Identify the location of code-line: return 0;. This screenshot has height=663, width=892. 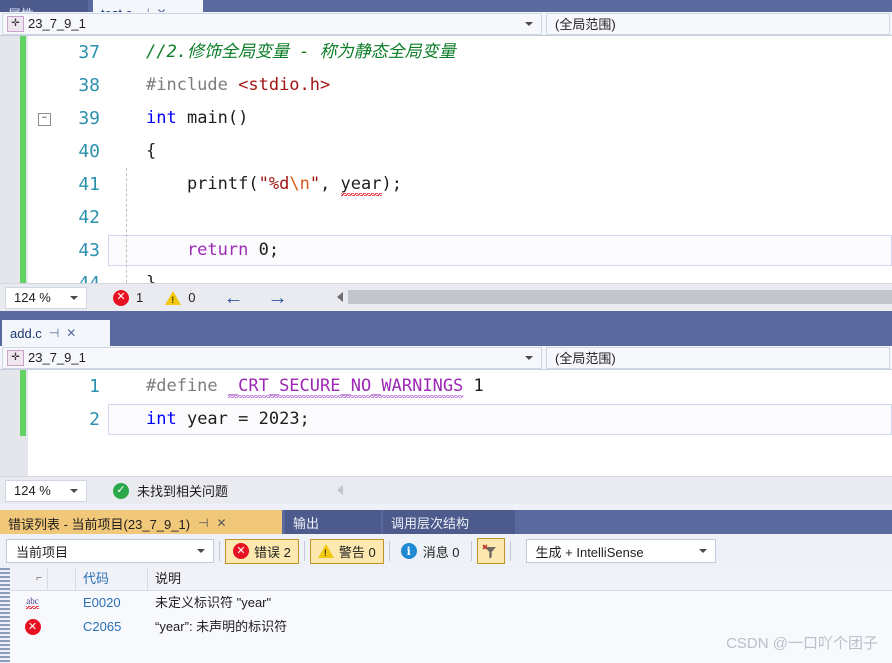
(212, 250).